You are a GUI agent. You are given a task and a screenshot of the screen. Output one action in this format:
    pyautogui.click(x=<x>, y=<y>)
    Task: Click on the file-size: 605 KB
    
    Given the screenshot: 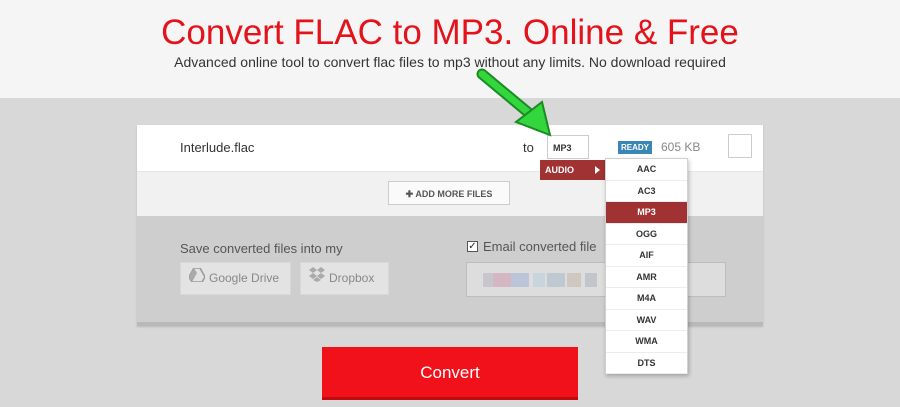 What is the action you would take?
    pyautogui.click(x=681, y=147)
    